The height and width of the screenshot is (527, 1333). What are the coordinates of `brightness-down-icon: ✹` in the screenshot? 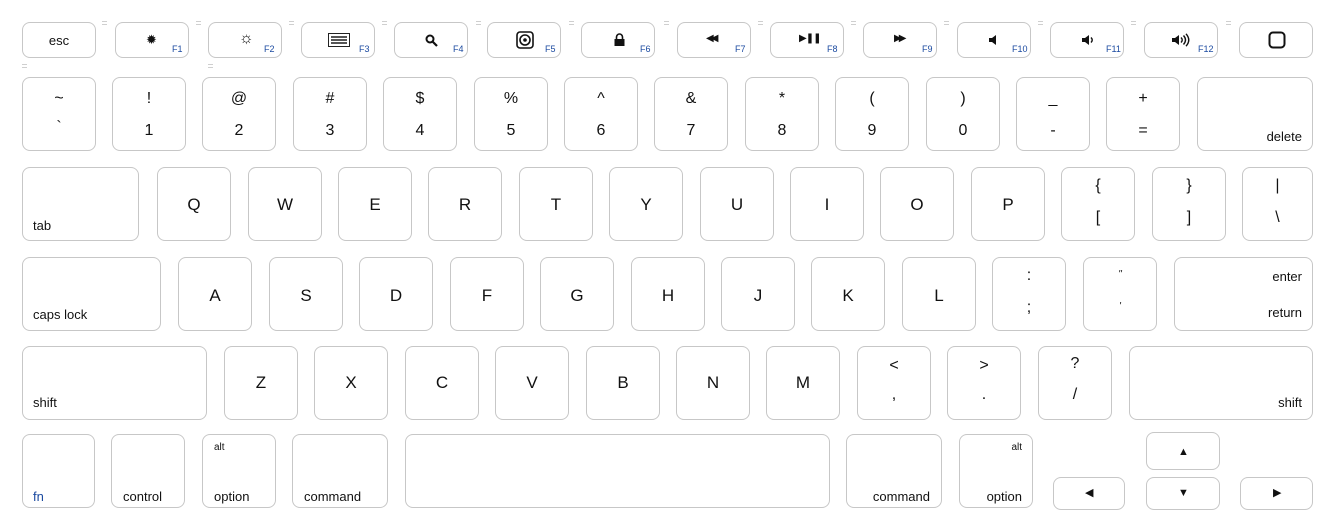 It's located at (151, 39).